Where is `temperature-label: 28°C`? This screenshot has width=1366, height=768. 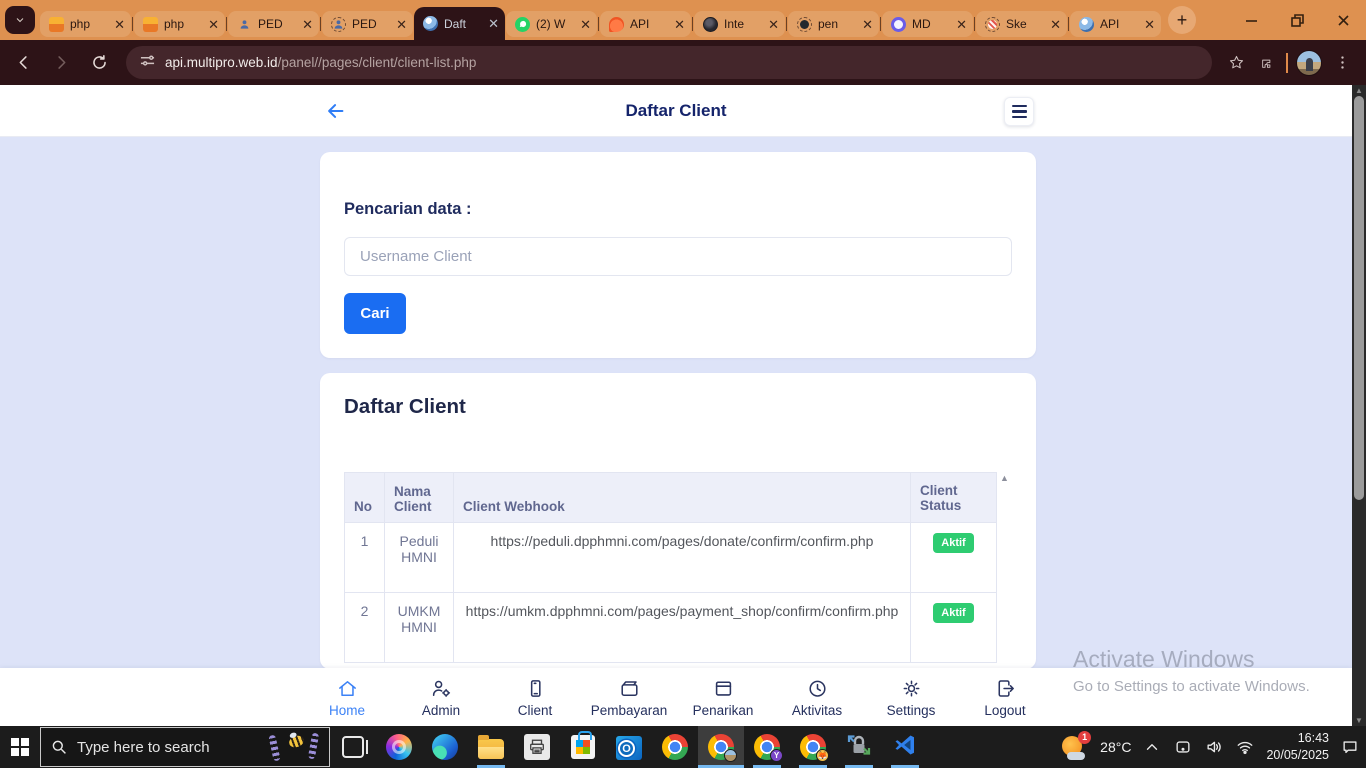
temperature-label: 28°C is located at coordinates (1115, 747).